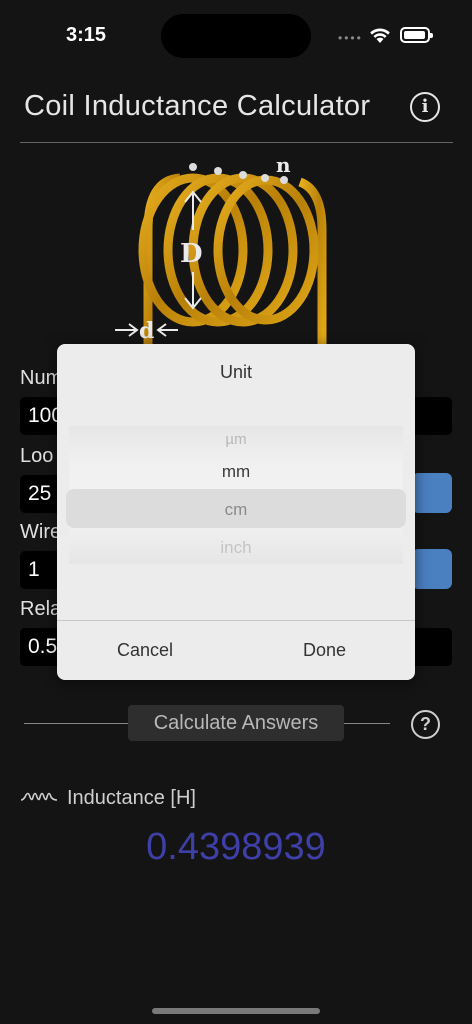 The width and height of the screenshot is (472, 1024). What do you see at coordinates (236, 1011) in the screenshot?
I see `home-indicator` at bounding box center [236, 1011].